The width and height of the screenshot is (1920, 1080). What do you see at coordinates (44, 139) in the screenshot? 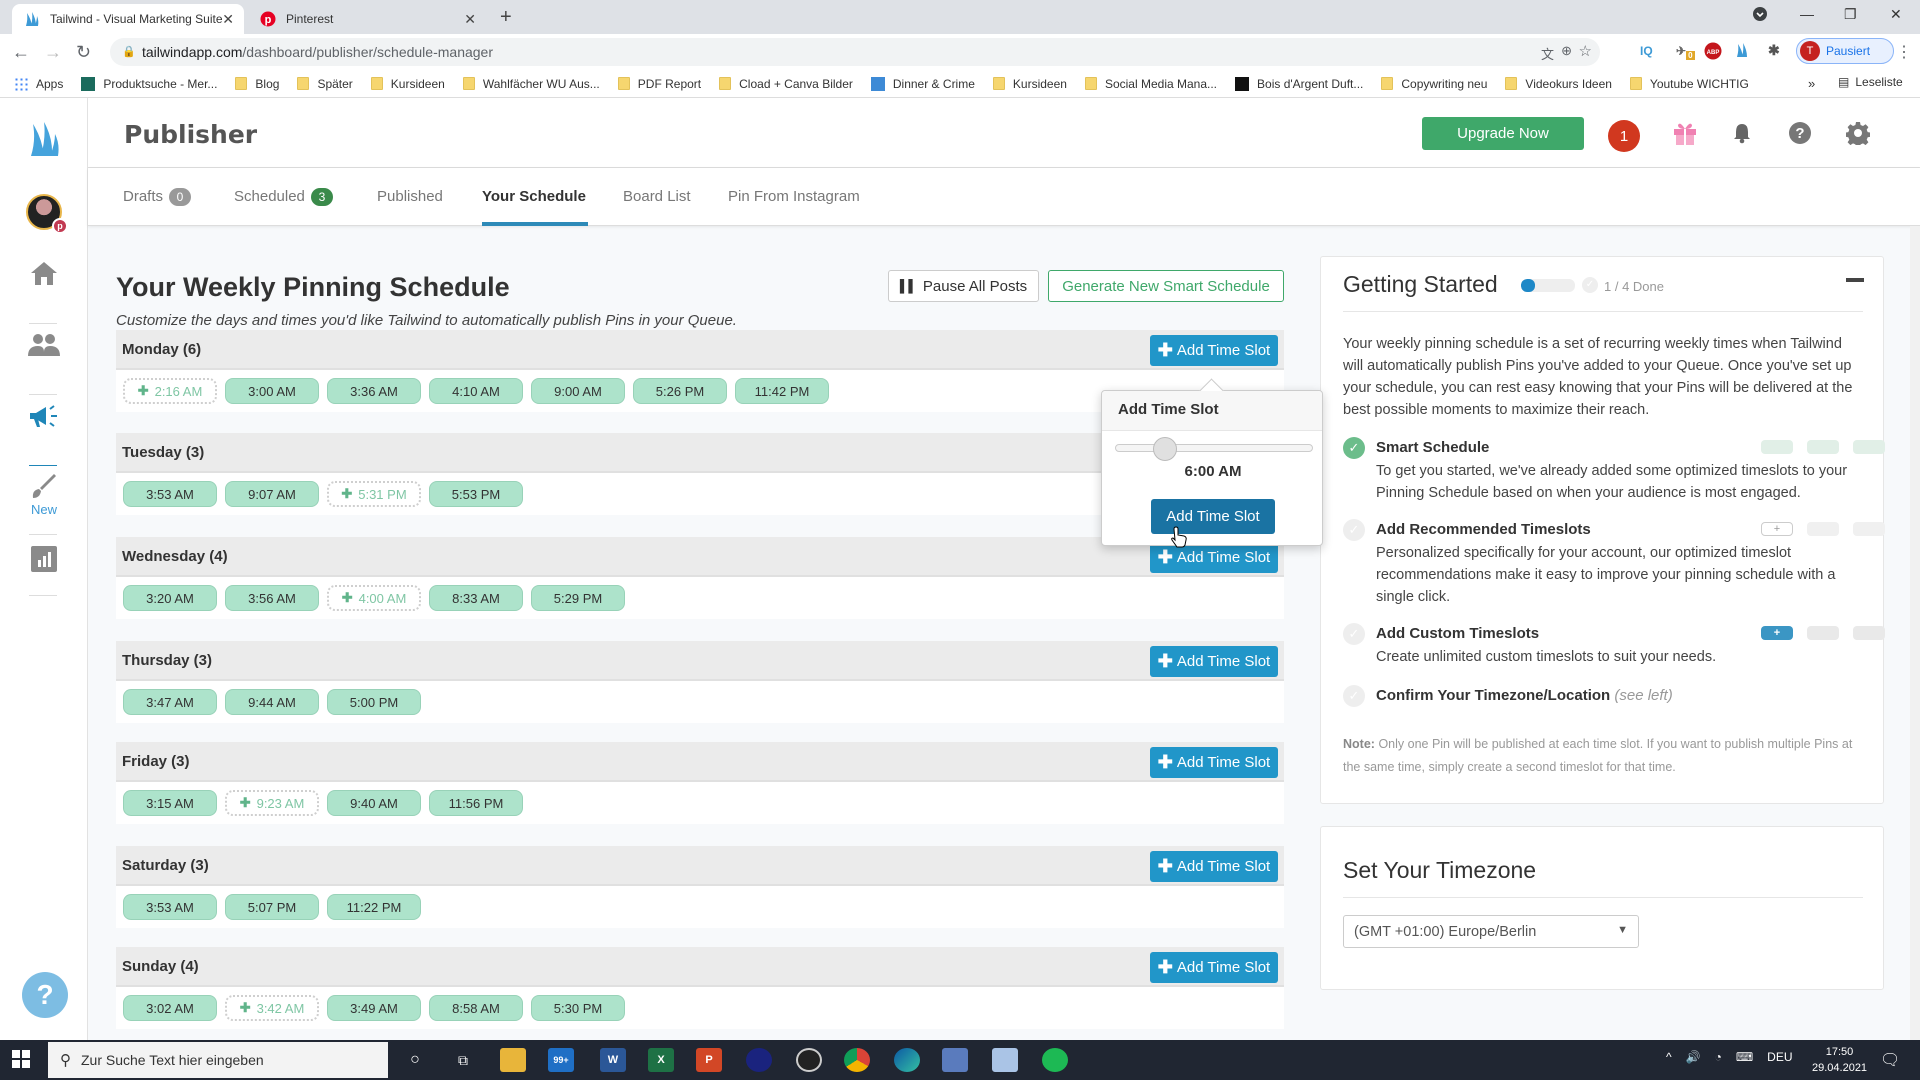
I see `tailwind-logo` at bounding box center [44, 139].